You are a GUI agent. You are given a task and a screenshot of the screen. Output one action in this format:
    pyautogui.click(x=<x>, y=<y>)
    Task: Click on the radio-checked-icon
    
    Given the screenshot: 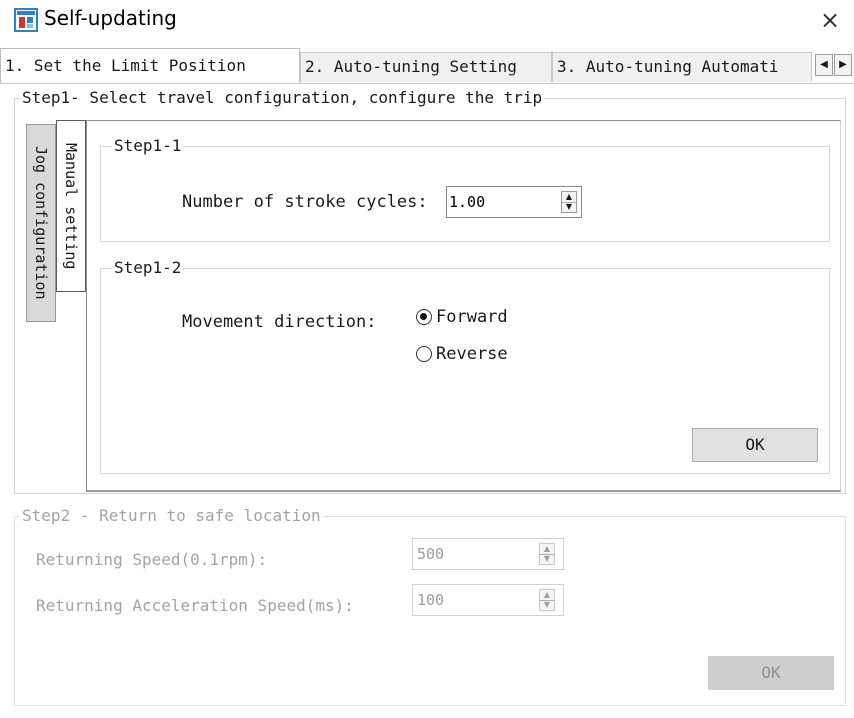 What is the action you would take?
    pyautogui.click(x=424, y=317)
    